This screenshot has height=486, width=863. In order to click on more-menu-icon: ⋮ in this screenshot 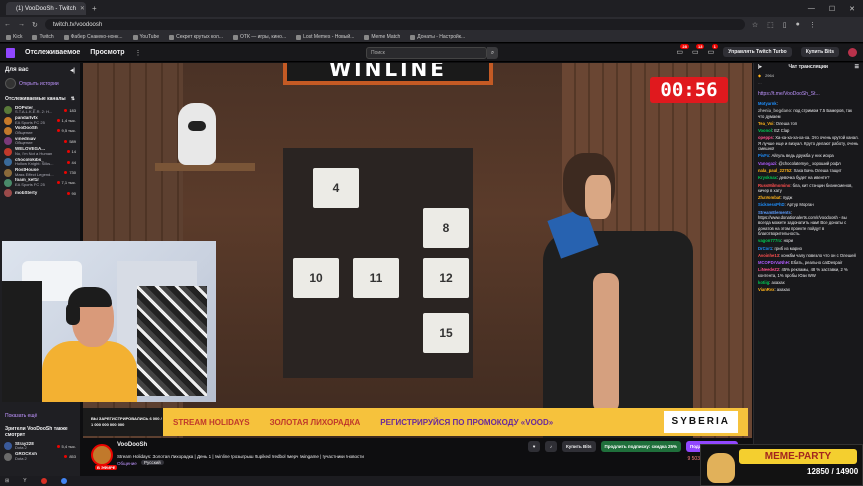, I will do `click(138, 53)`.